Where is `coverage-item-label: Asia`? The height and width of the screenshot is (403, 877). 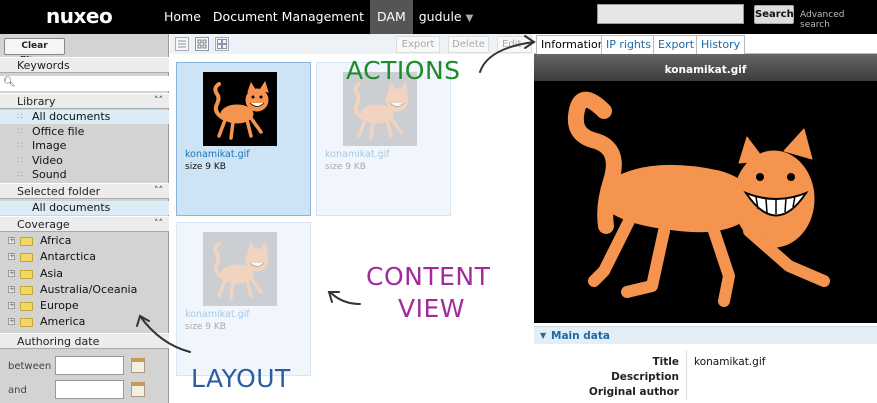
coverage-item-label: Asia is located at coordinates (52, 273).